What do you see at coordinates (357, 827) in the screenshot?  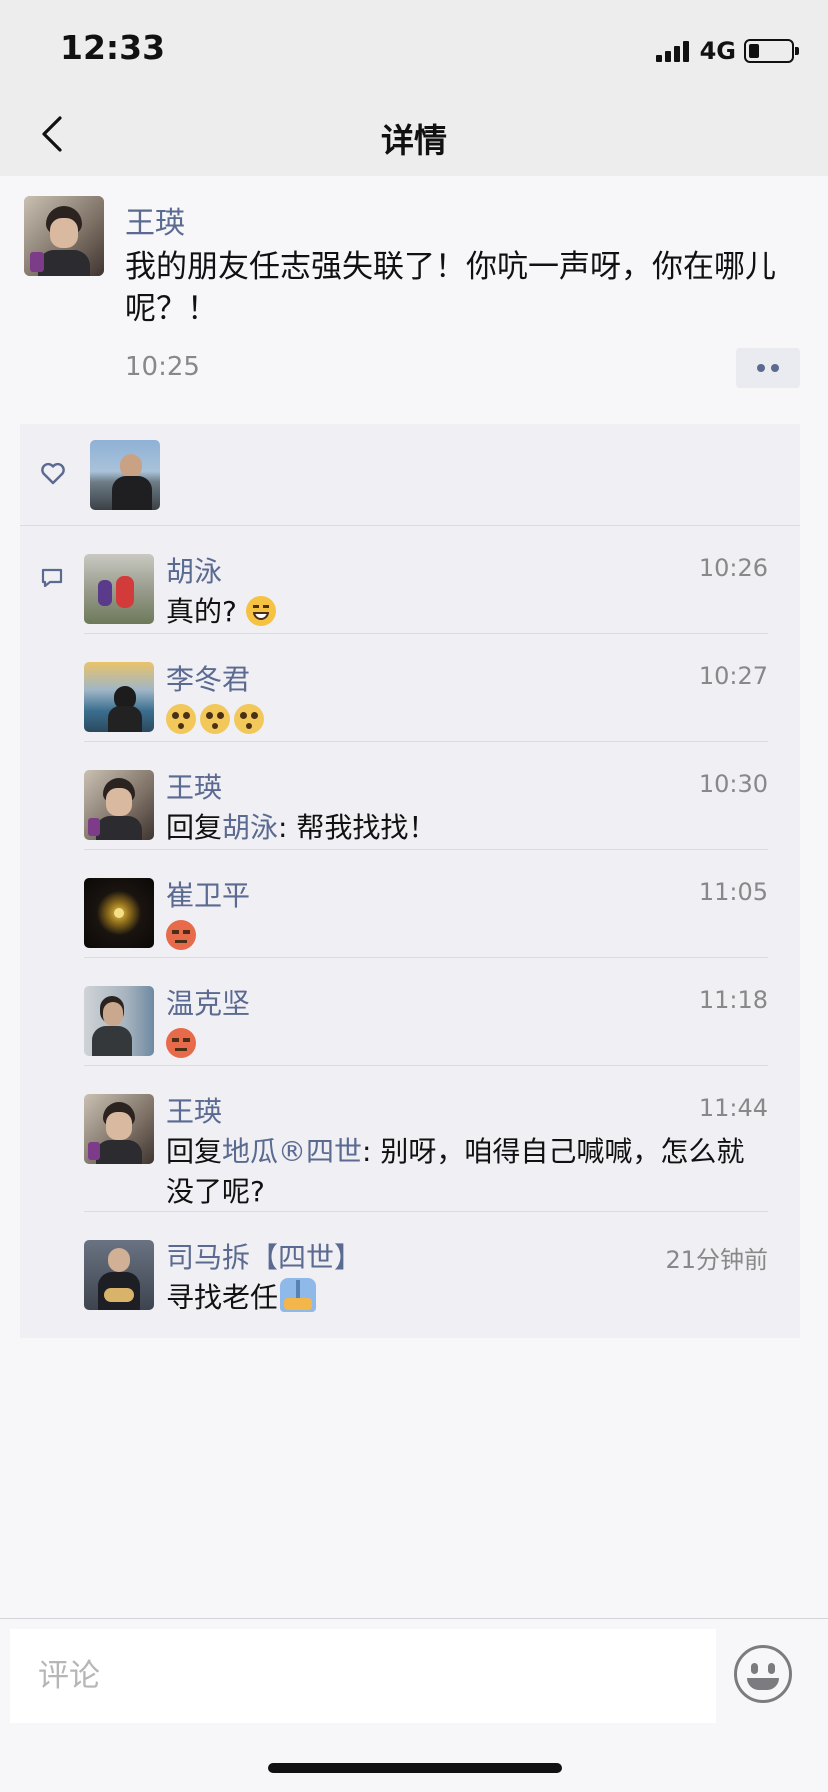 I see `comment-body: : 帮我找找！` at bounding box center [357, 827].